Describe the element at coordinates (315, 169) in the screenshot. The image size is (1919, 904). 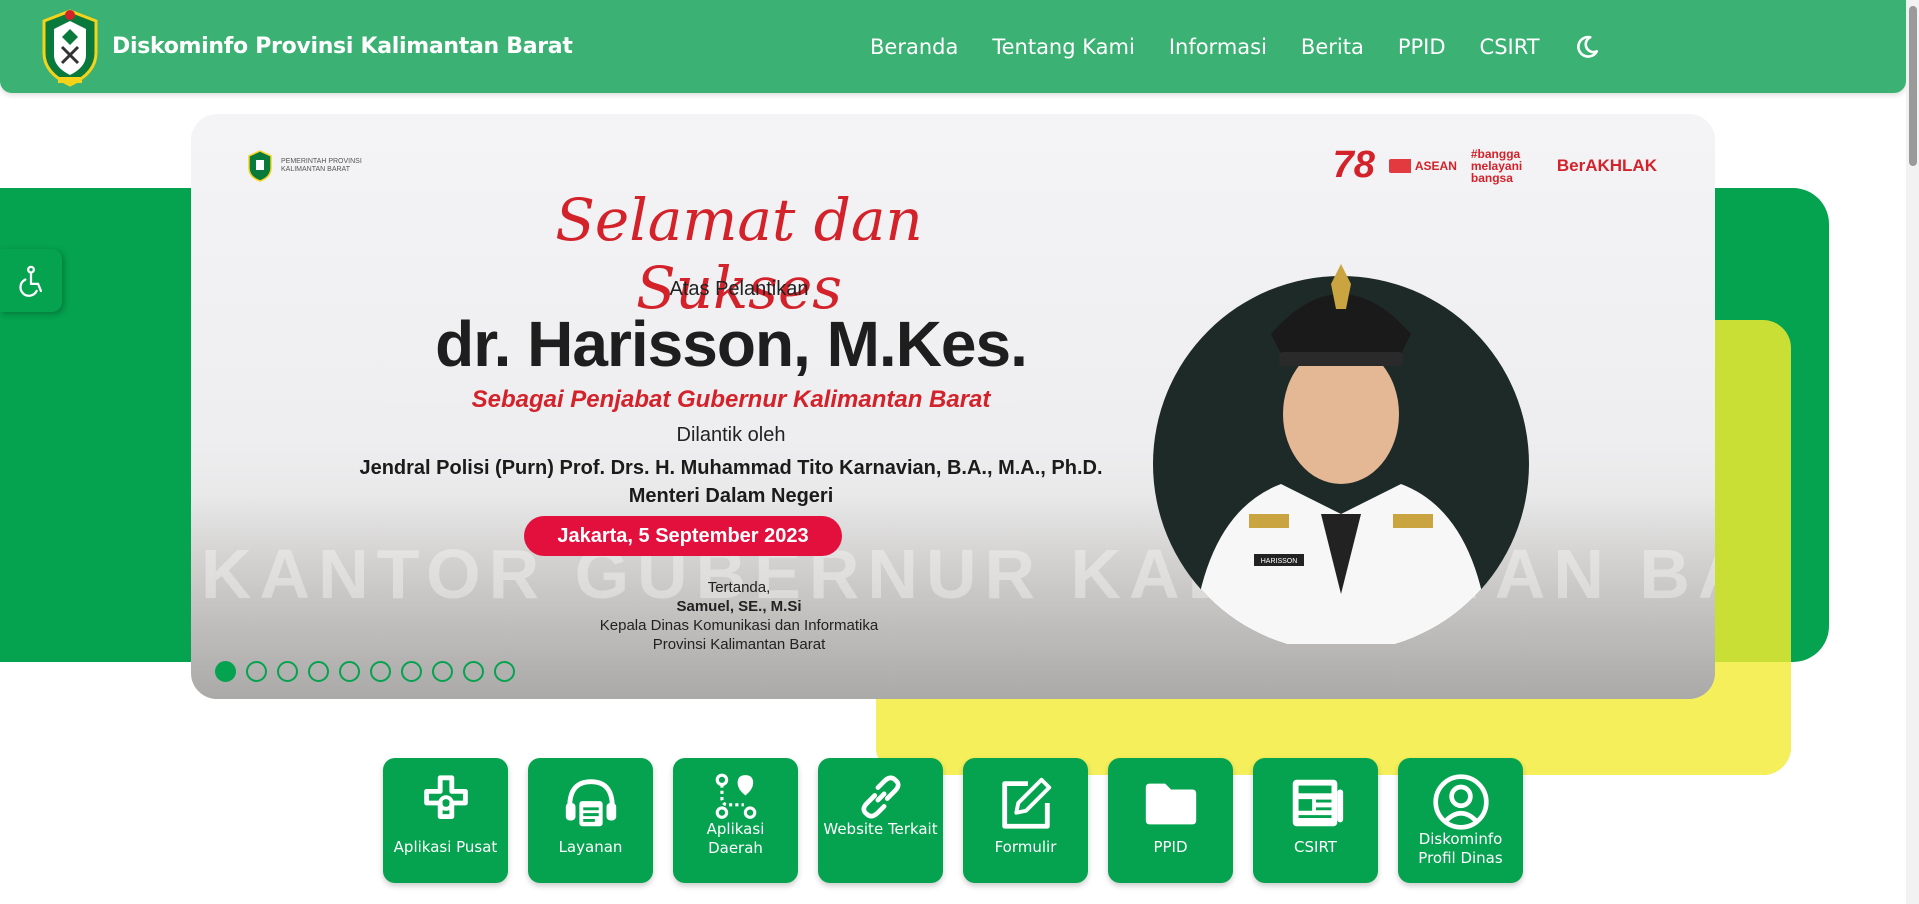
I see `gov-label-line2: KALIMANTAN BARAT` at that location.